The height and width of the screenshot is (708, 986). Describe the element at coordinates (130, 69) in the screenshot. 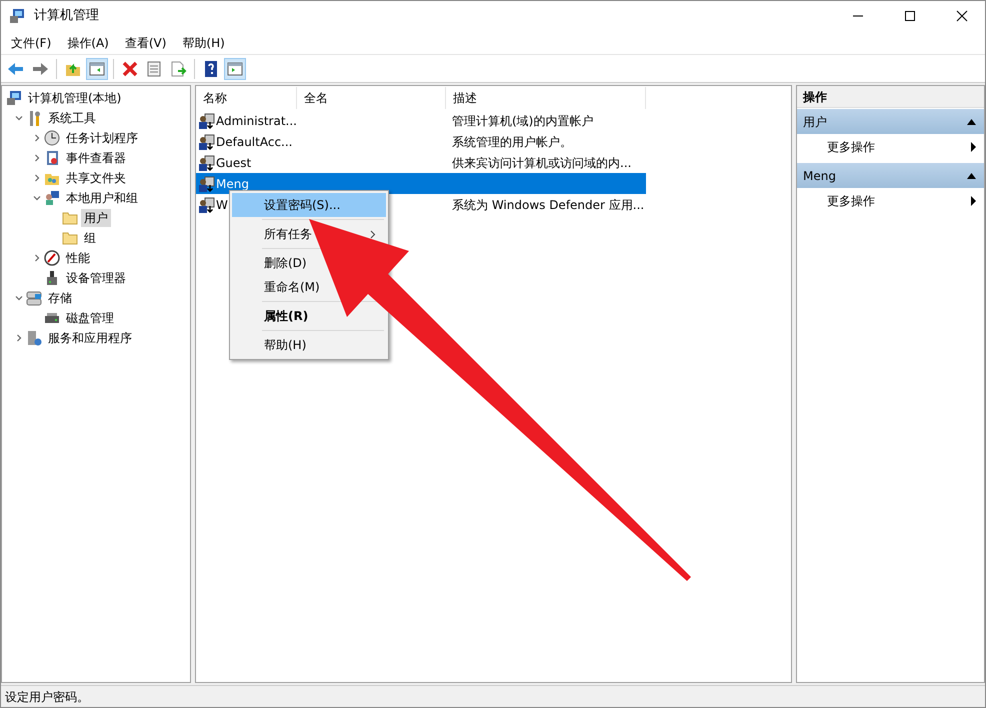

I see `delete-icon` at that location.